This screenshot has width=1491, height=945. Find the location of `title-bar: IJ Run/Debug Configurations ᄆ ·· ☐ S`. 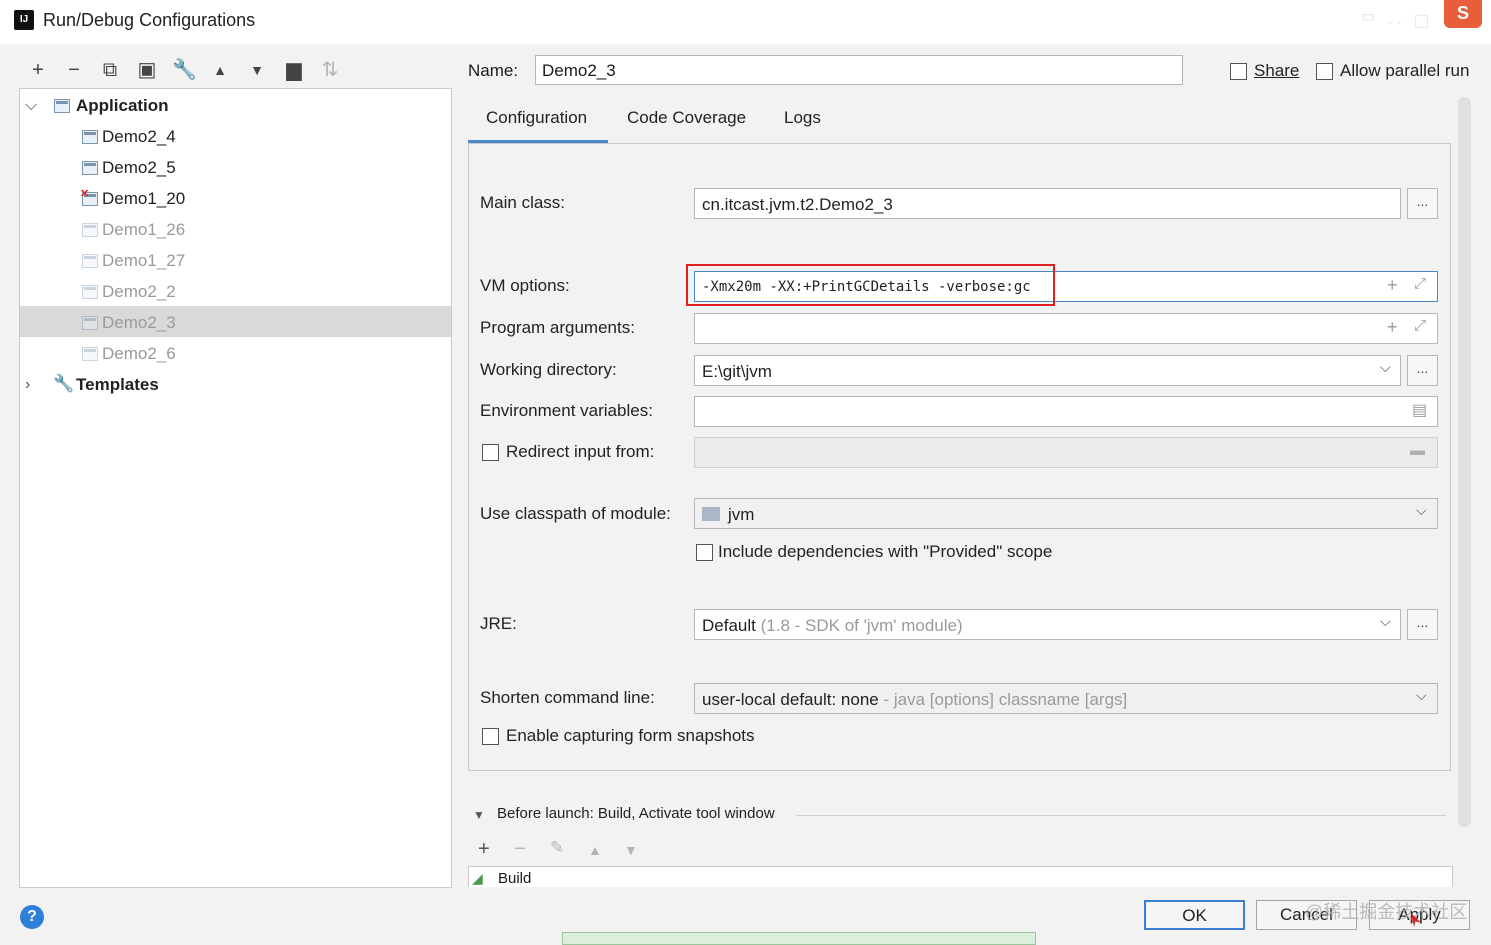

title-bar: IJ Run/Debug Configurations ᄆ ·· ☐ S is located at coordinates (745, 22).